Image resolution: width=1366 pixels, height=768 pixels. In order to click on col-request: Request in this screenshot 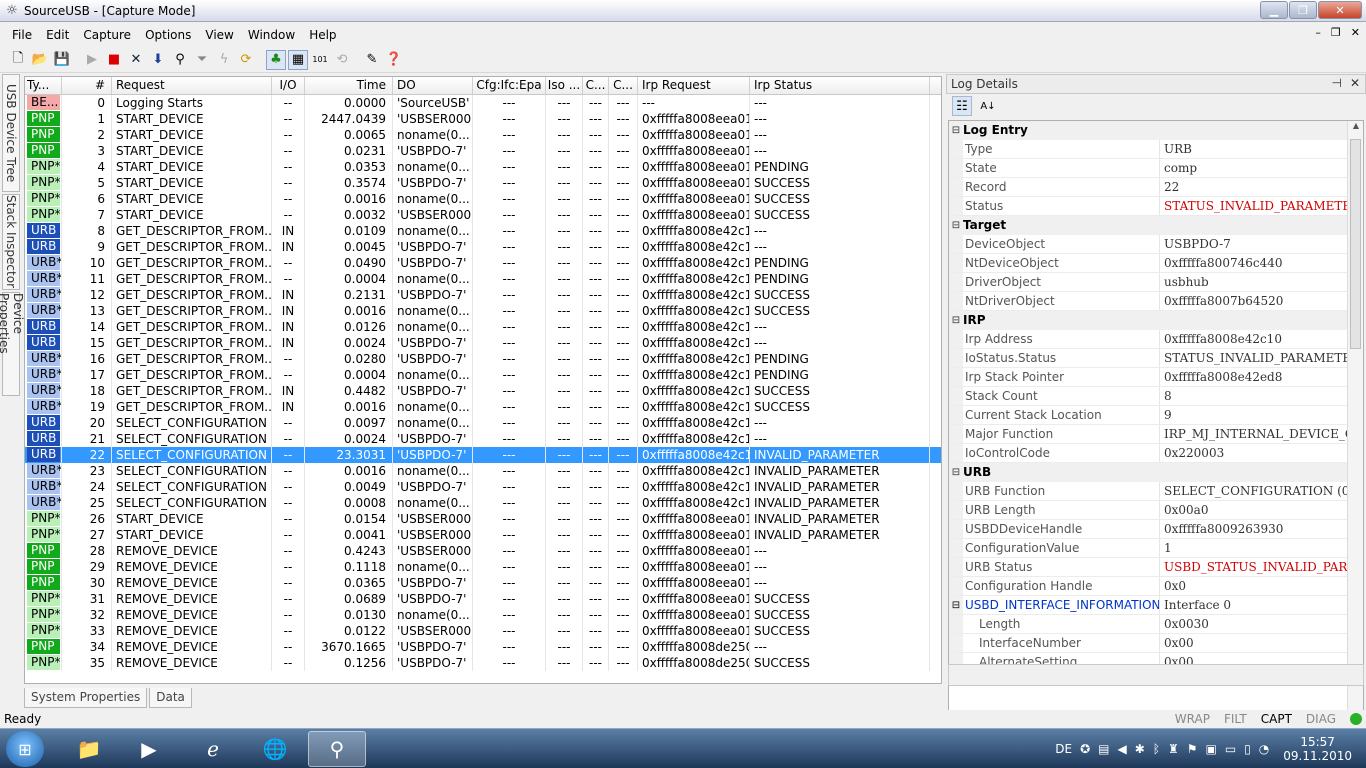, I will do `click(192, 85)`.